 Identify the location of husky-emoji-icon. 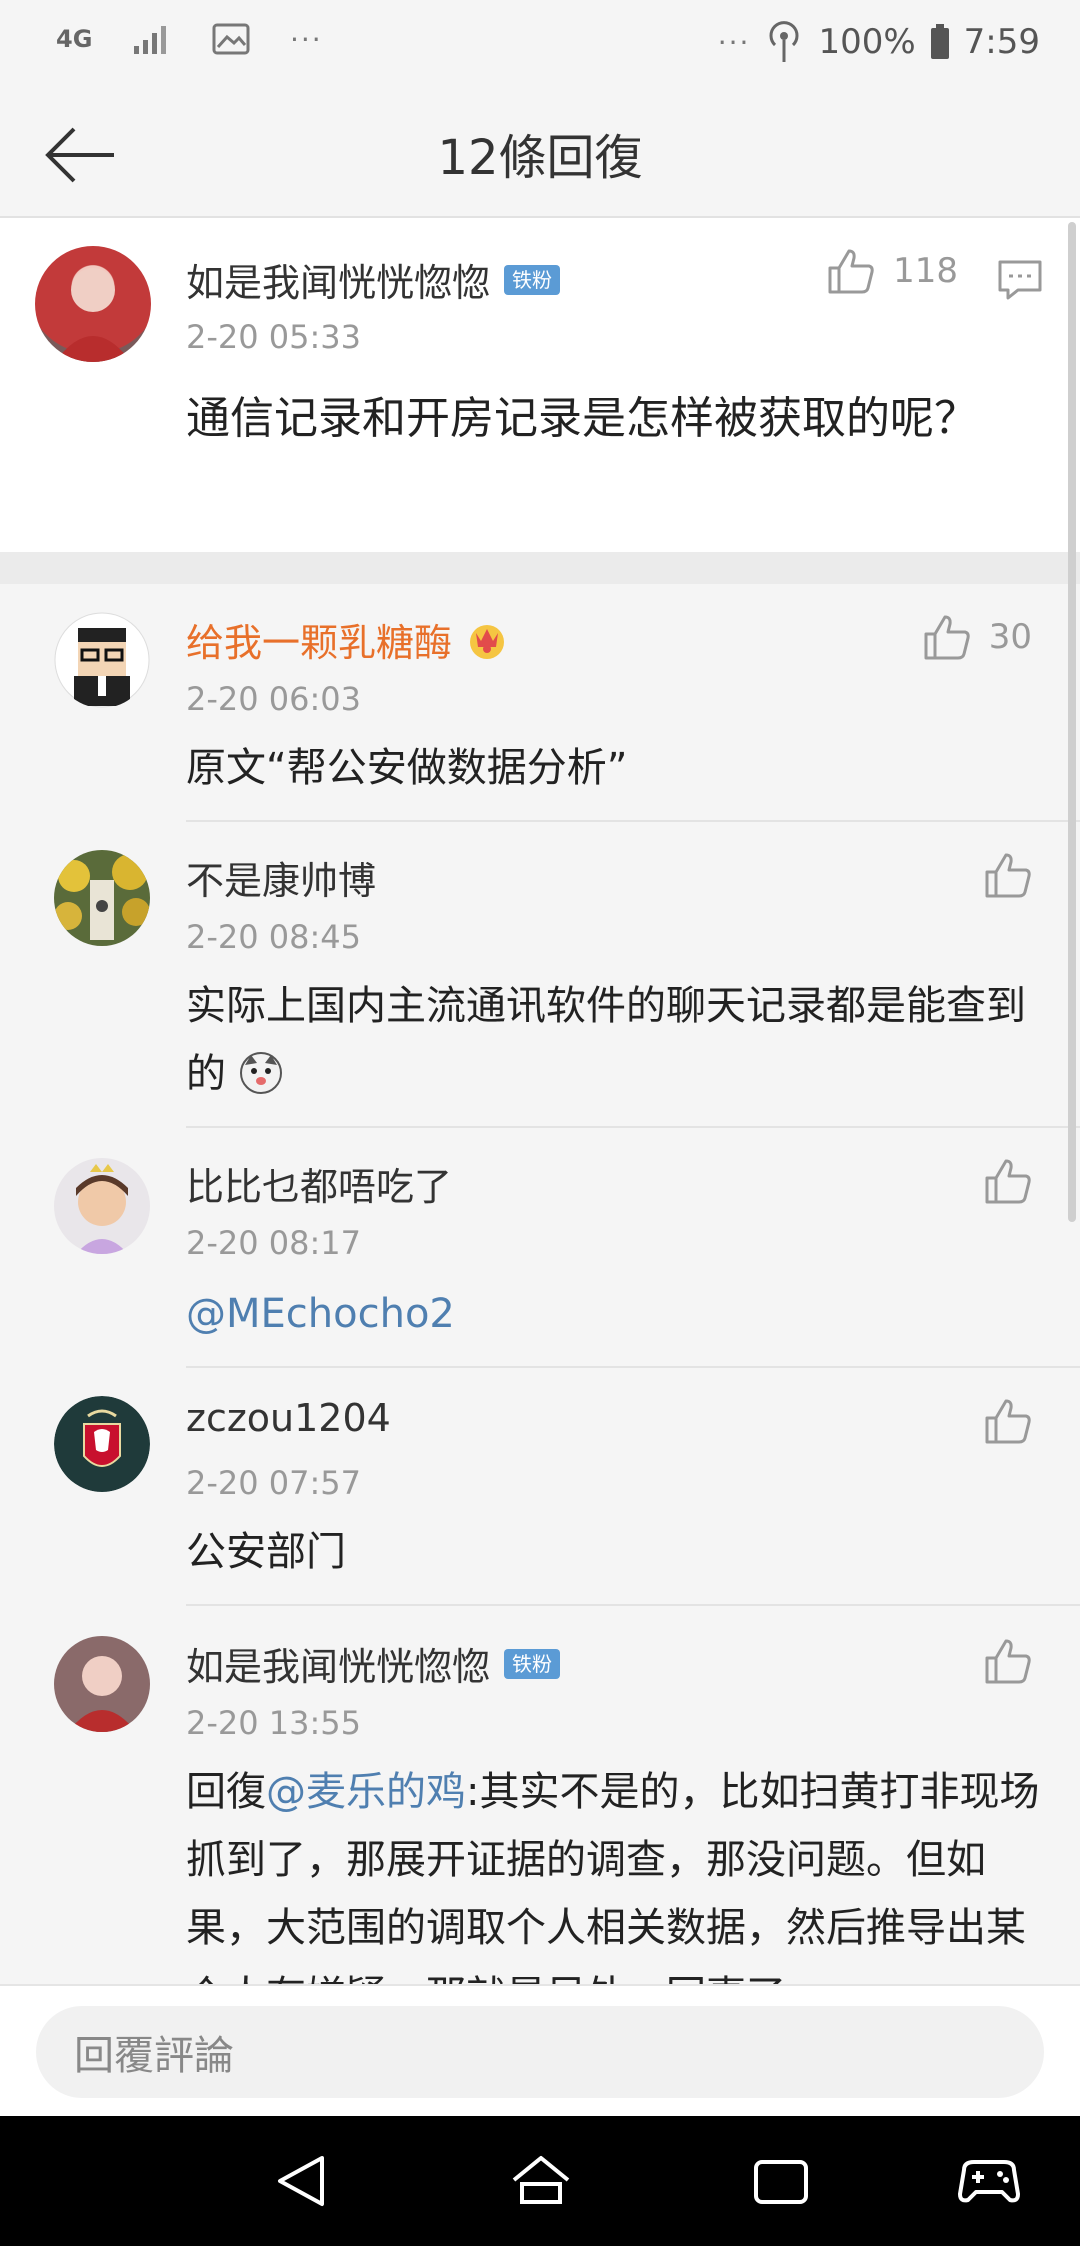
(260, 1073).